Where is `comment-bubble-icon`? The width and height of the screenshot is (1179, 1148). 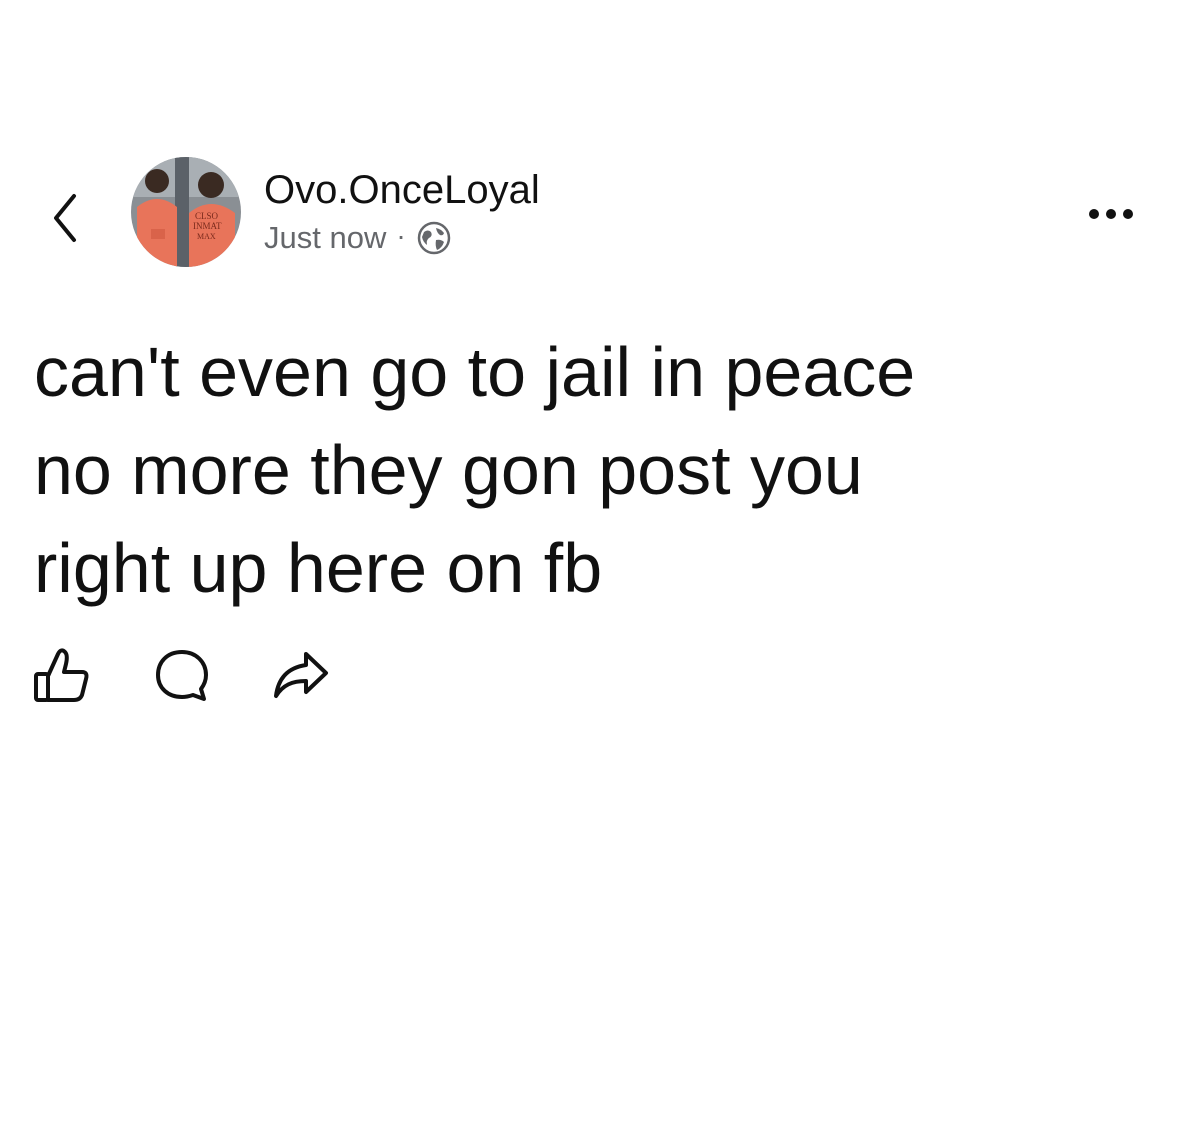 comment-bubble-icon is located at coordinates (182, 675).